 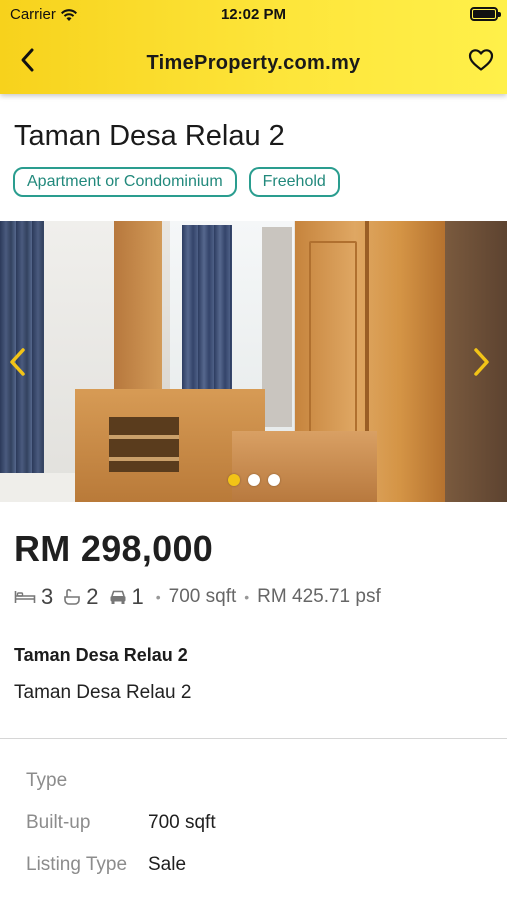 I want to click on nav-title: TimeProperty.com.my, so click(x=253, y=63).